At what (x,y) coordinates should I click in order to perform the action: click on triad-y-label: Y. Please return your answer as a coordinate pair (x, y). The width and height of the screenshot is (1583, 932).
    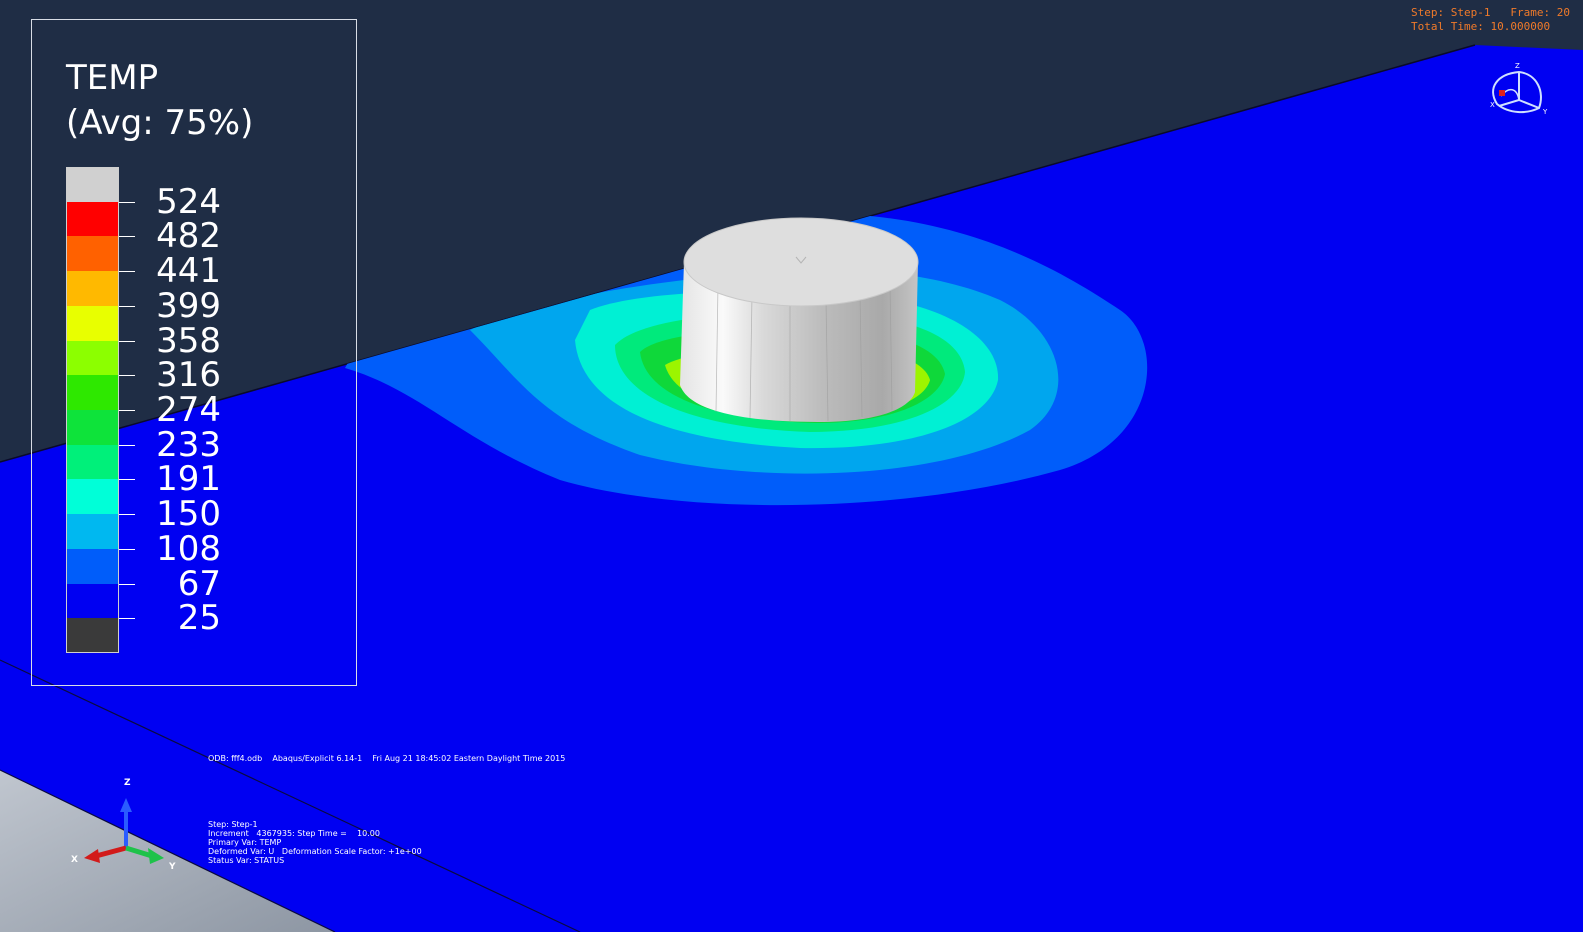
    Looking at the image, I should click on (172, 867).